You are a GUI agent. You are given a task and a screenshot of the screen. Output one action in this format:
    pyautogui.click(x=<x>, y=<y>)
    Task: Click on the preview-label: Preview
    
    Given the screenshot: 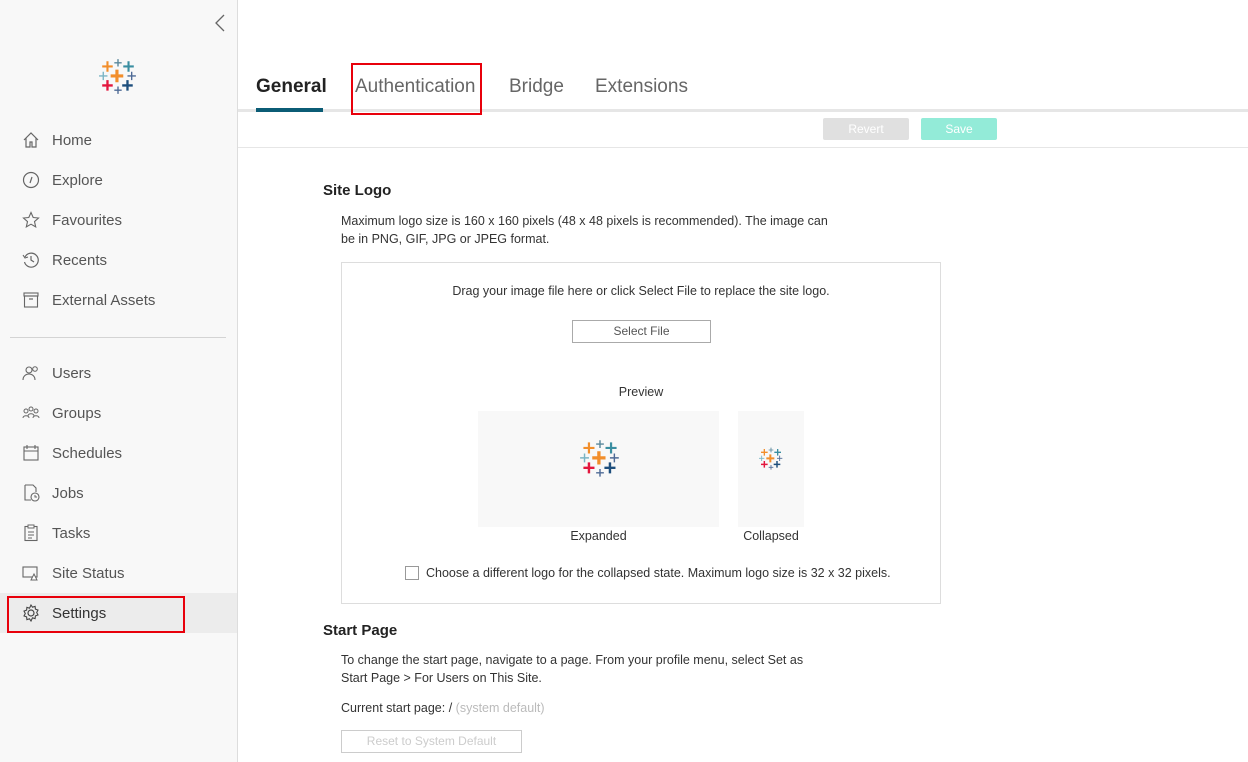 What is the action you would take?
    pyautogui.click(x=641, y=392)
    